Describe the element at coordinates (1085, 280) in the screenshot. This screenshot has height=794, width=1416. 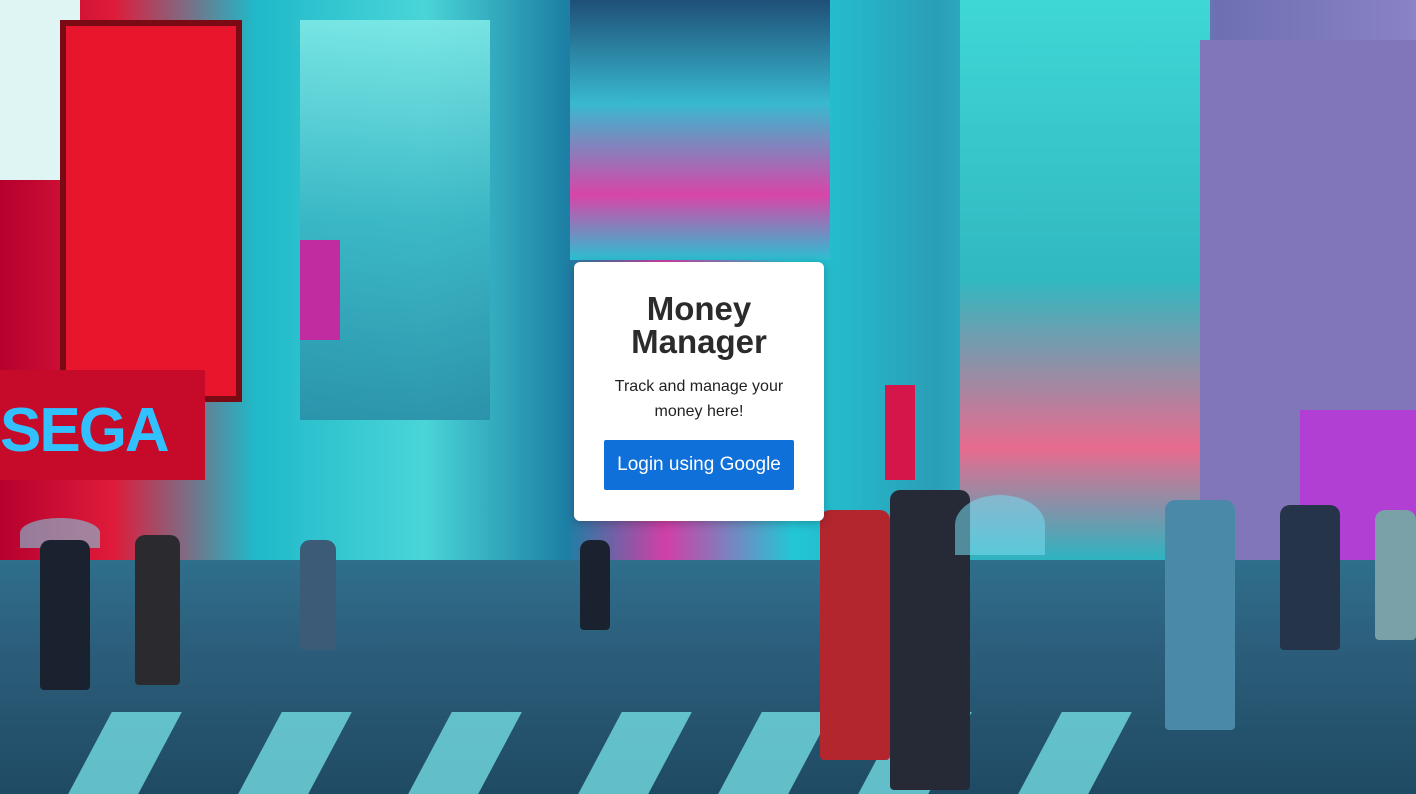
I see `right-glass-building` at that location.